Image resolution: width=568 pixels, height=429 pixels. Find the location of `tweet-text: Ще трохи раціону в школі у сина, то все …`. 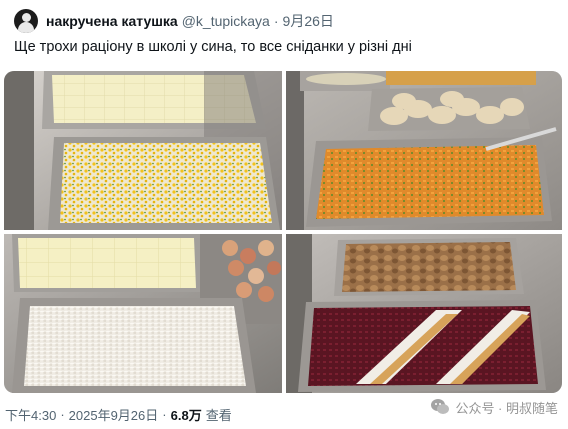

tweet-text: Ще трохи раціону в школі у сина, то все … is located at coordinates (213, 47).